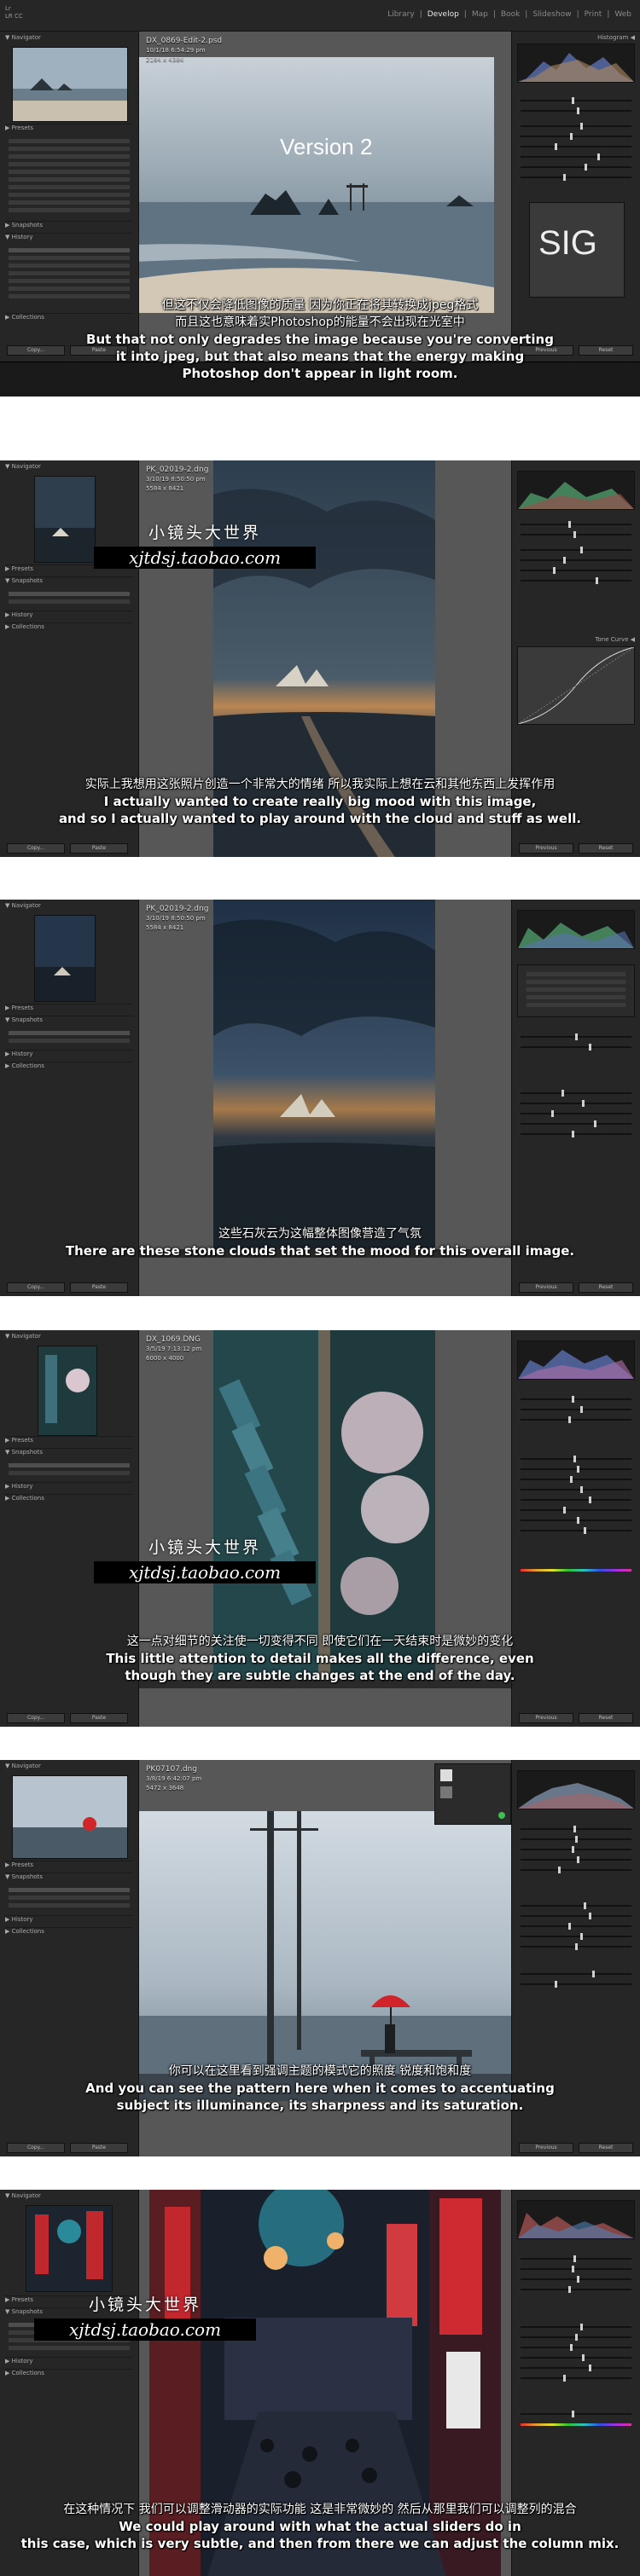 This screenshot has height=2576, width=640. I want to click on mask-options-popup, so click(473, 1794).